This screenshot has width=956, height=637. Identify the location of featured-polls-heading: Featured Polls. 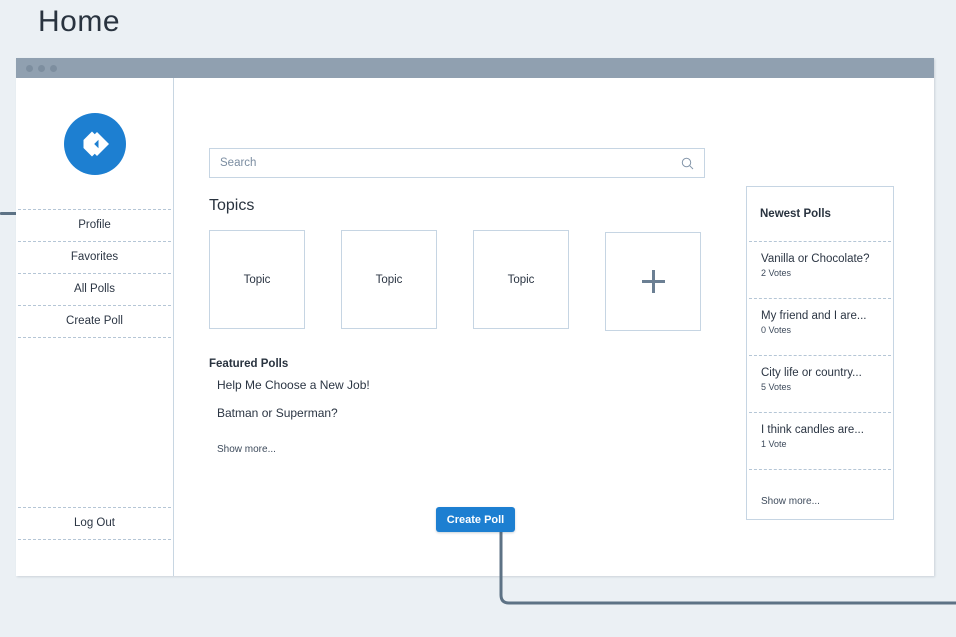
(249, 364).